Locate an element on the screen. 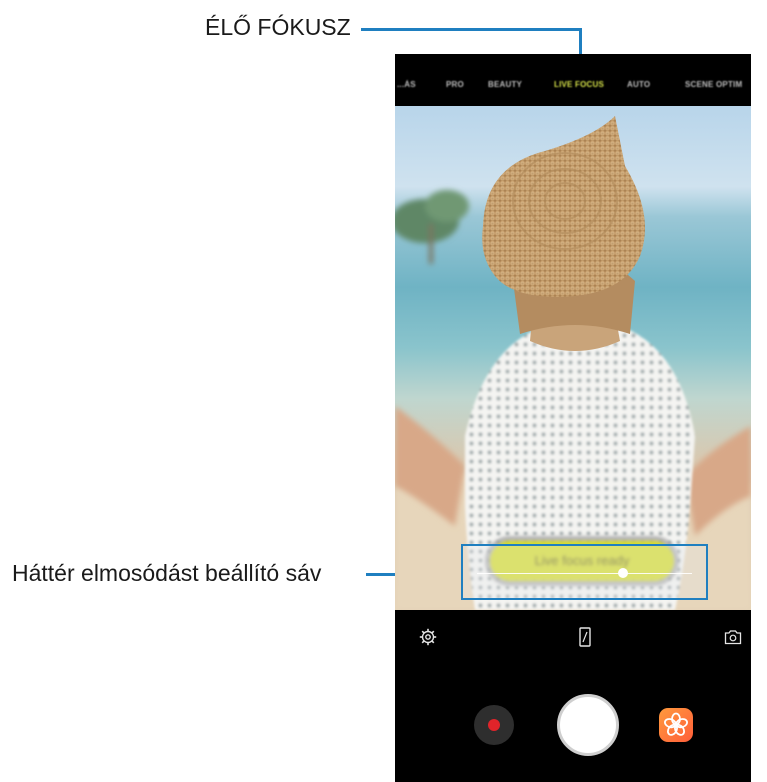  settings-icon is located at coordinates (428, 637).